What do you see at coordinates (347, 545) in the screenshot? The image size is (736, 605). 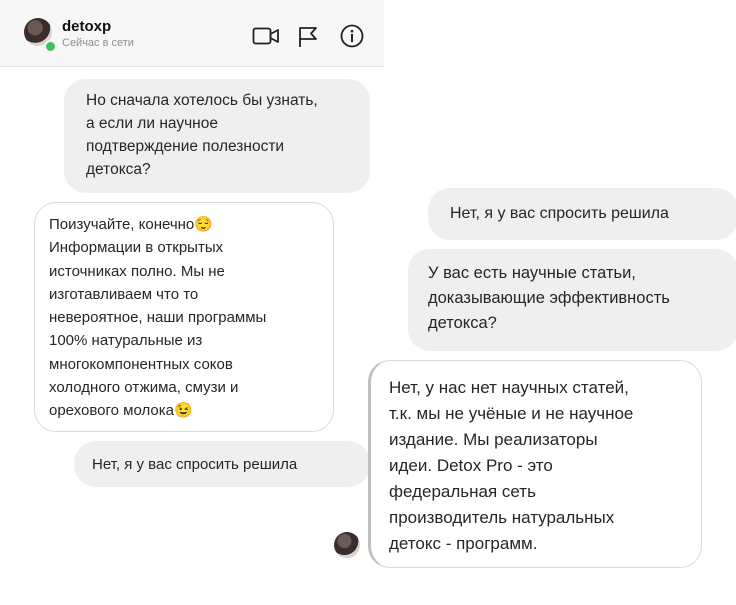 I see `sender-avatar` at bounding box center [347, 545].